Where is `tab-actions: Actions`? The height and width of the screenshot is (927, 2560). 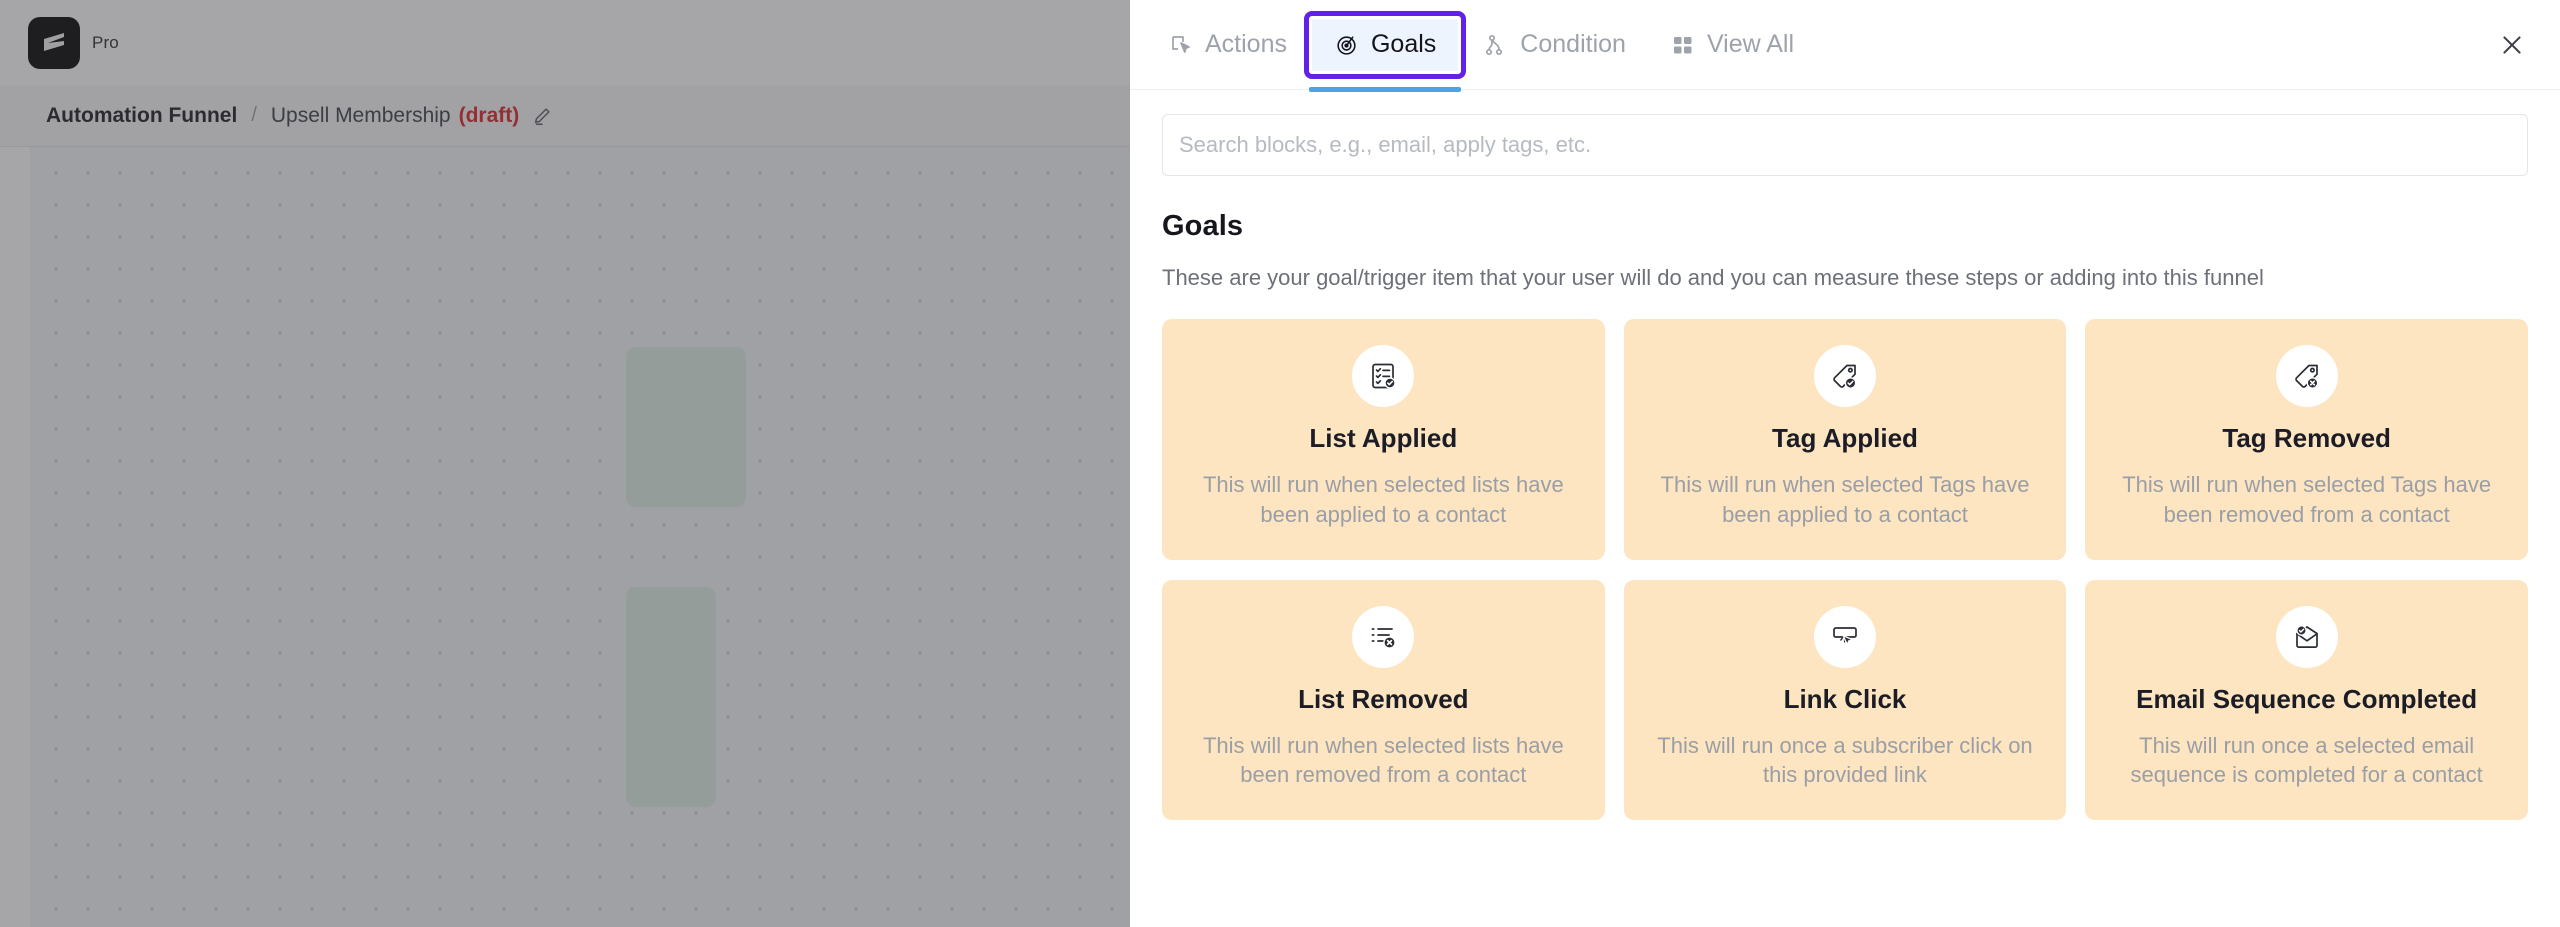
tab-actions: Actions is located at coordinates (1227, 45).